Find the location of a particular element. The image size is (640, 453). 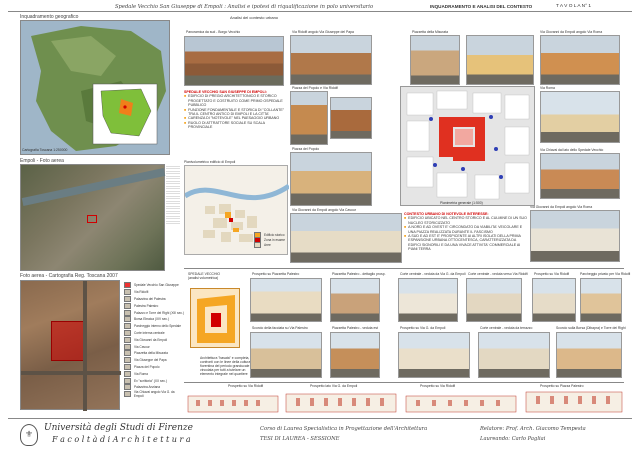

legend-label: Parcheggio interno dello Spedale is located at coordinates (157, 326).